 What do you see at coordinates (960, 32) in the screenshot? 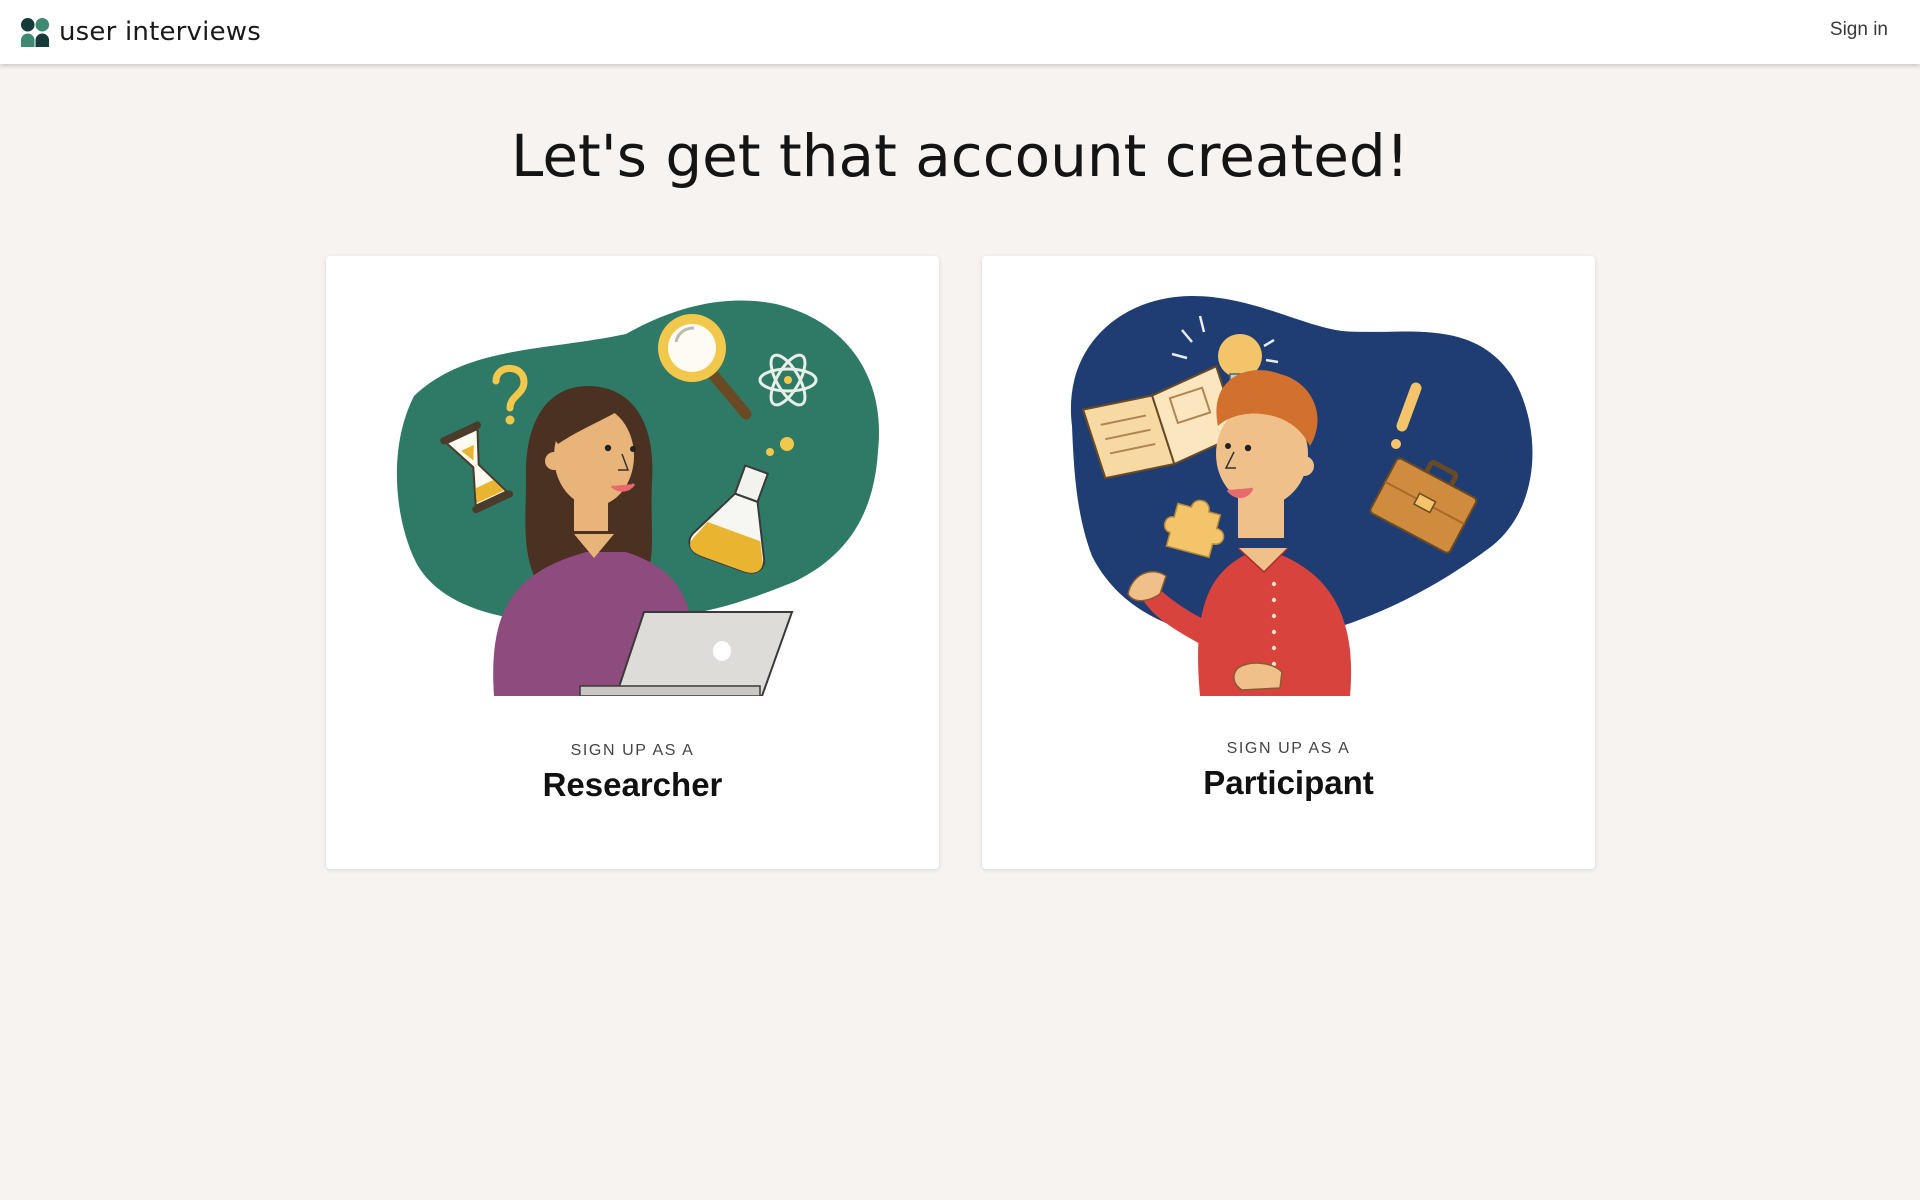
I see `top-navbar: user interviews Sign in` at bounding box center [960, 32].